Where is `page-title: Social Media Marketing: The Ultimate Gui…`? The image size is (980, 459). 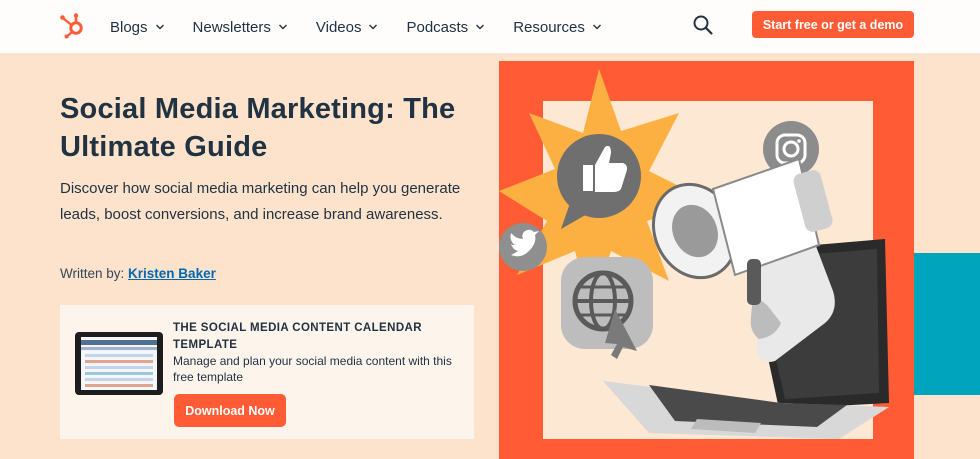
page-title: Social Media Marketing: The Ultimate Gui… is located at coordinates (258, 128).